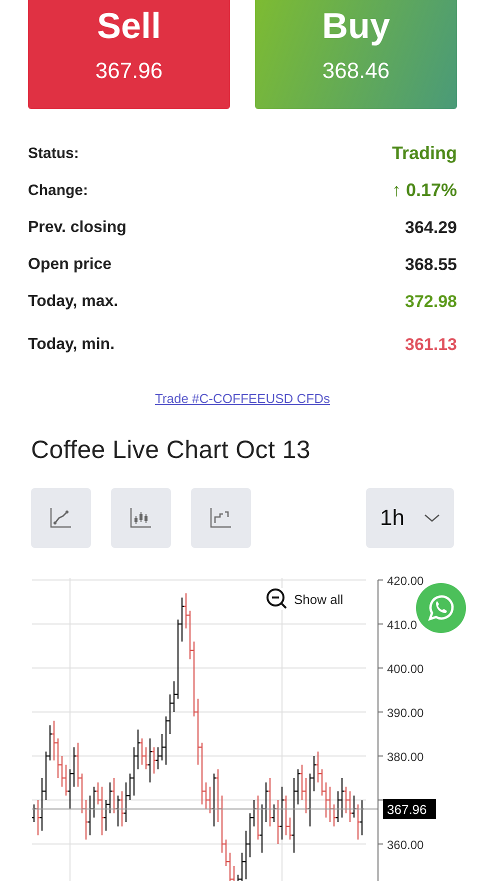  I want to click on chevron-down-icon, so click(432, 518).